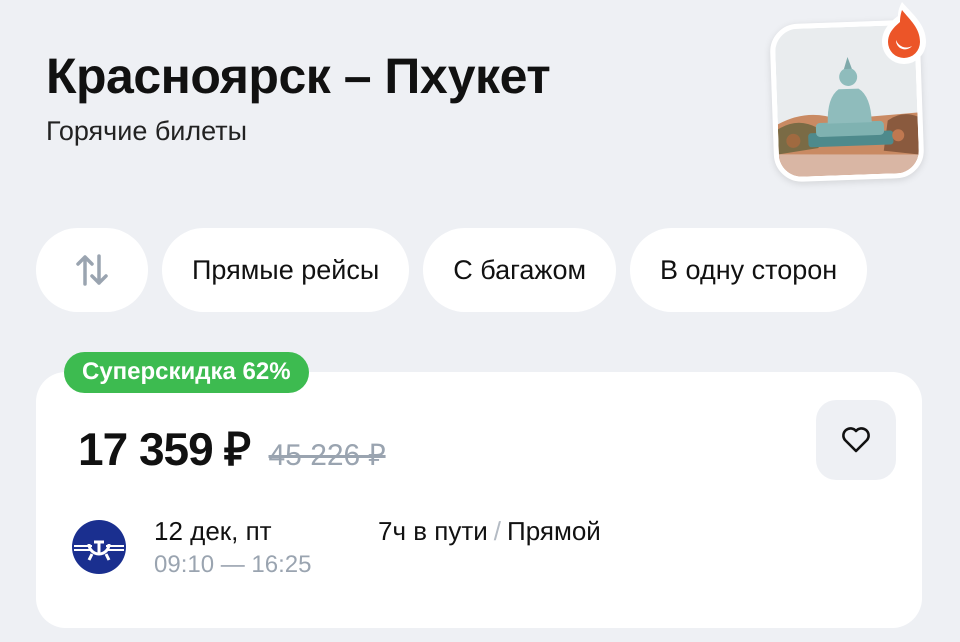  Describe the element at coordinates (99, 547) in the screenshot. I see `airline-logo-icon` at that location.